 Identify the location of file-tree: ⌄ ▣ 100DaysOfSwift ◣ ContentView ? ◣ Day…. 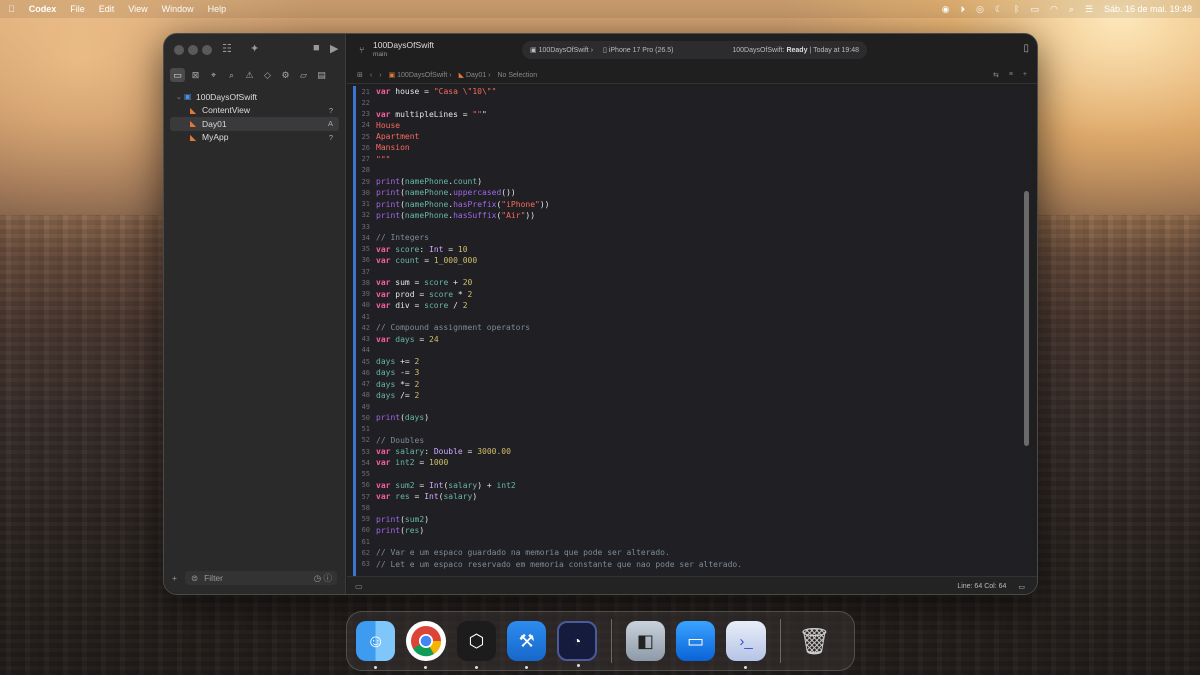
(254, 117).